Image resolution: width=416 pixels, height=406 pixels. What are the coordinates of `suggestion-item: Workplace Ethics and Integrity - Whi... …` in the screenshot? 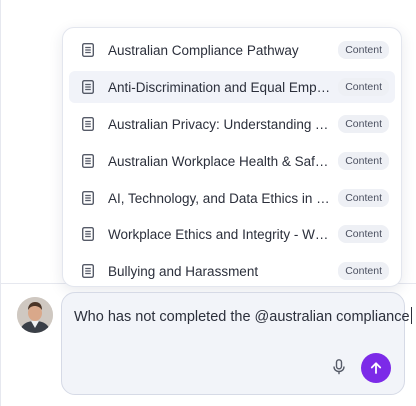 It's located at (232, 234).